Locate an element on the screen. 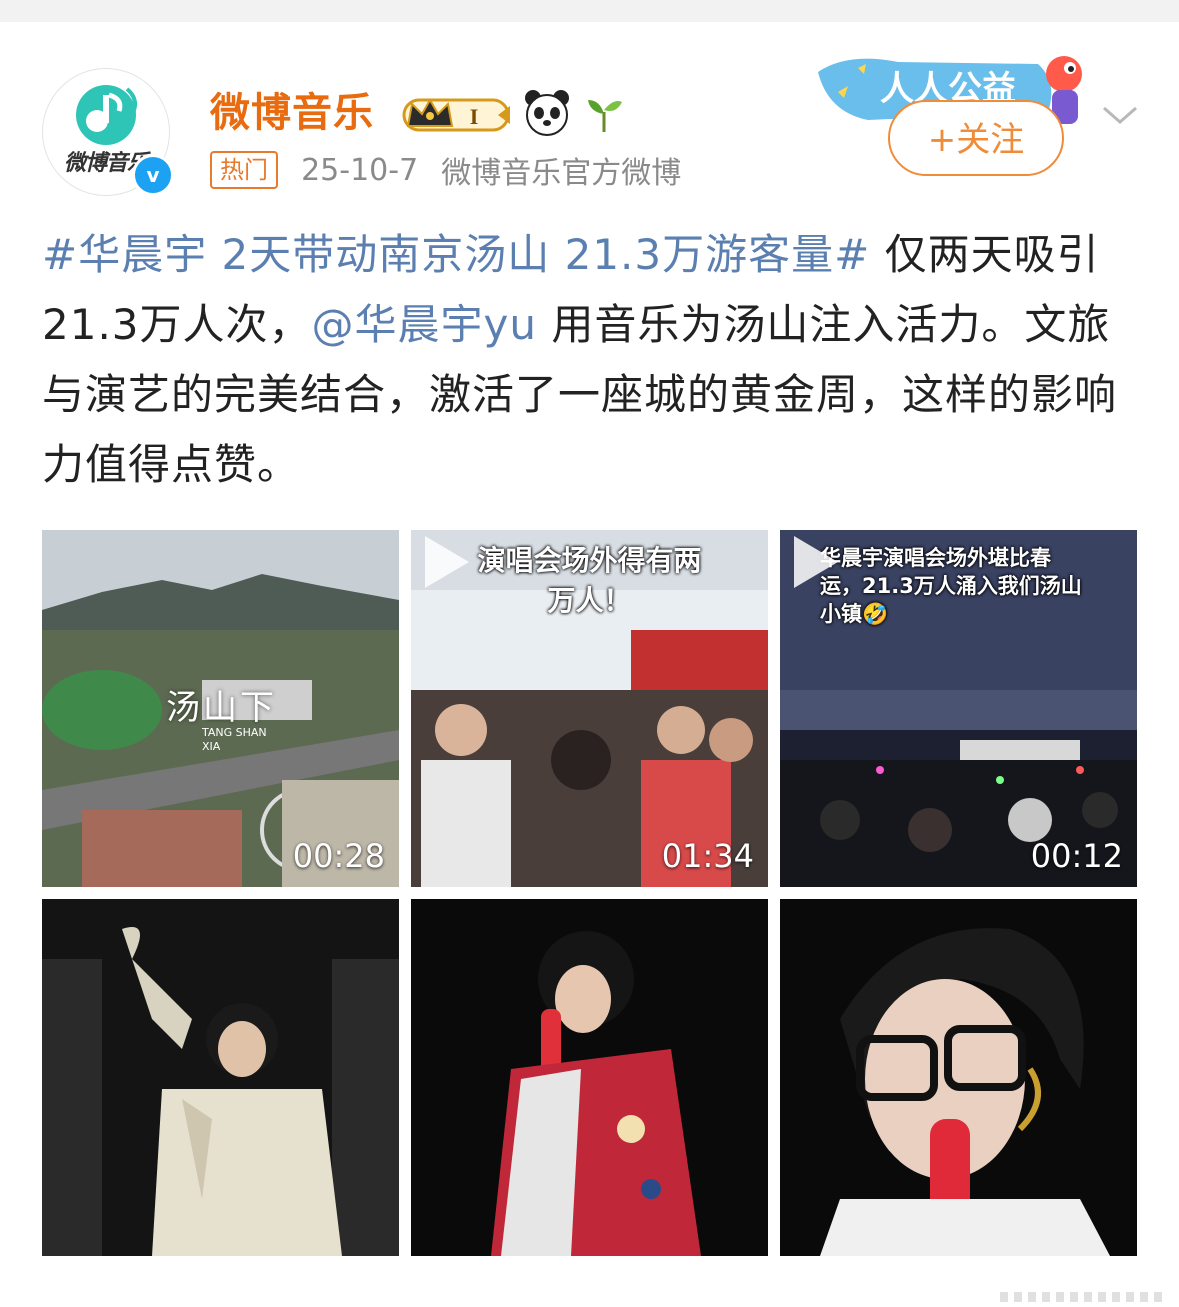 The image size is (1179, 1307). watermark-title: 汤山下 is located at coordinates (221, 708).